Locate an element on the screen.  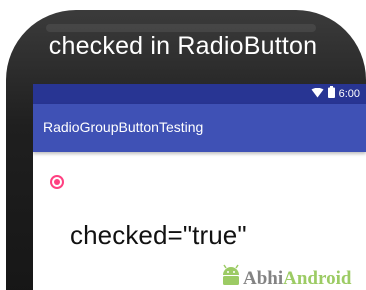
radio-button-checked is located at coordinates (57, 182).